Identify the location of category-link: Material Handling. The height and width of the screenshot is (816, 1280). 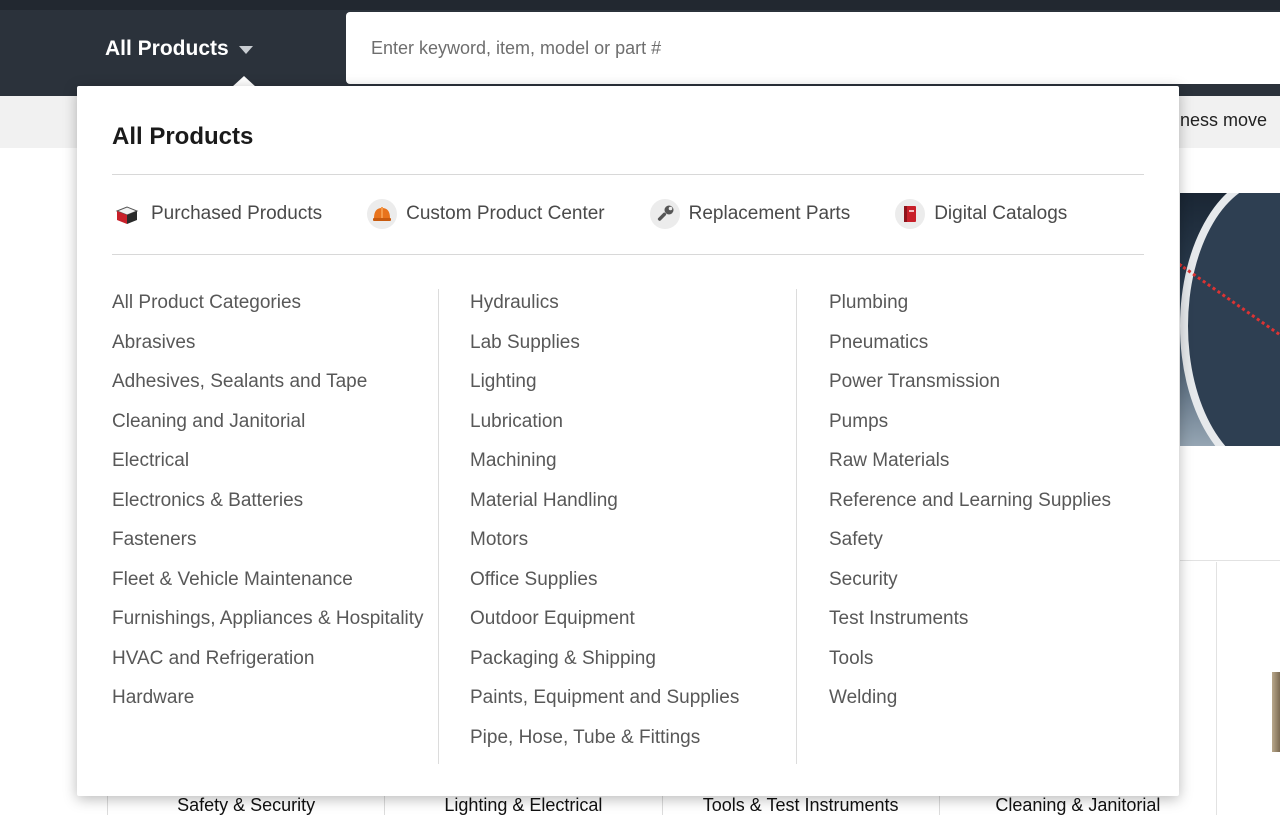
(633, 501).